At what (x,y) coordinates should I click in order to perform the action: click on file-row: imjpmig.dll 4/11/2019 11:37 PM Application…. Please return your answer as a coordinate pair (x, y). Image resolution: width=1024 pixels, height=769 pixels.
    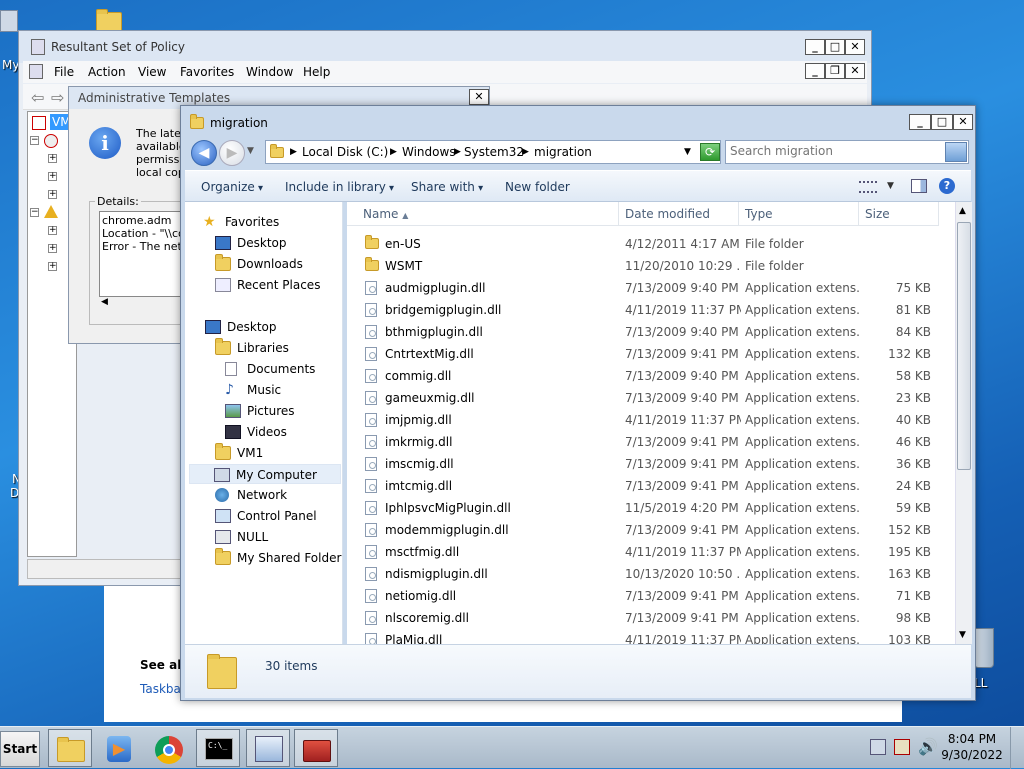
    Looking at the image, I should click on (651, 420).